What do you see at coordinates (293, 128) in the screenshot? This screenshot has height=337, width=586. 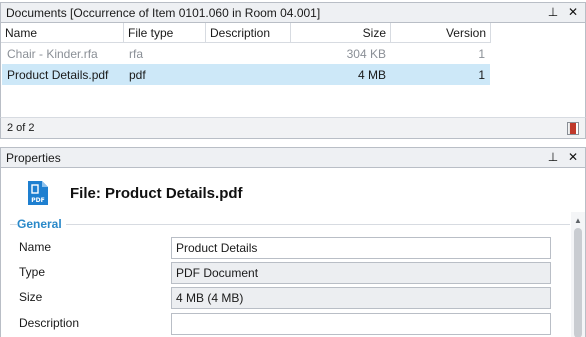 I see `documents-status-bar: 2 of 2` at bounding box center [293, 128].